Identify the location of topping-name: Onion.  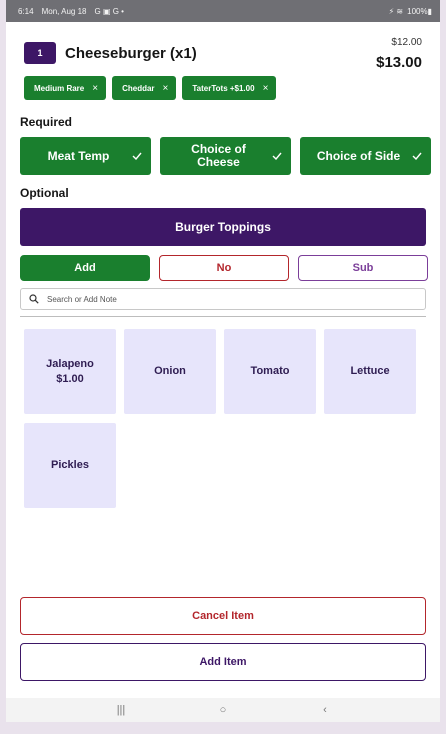
(170, 371).